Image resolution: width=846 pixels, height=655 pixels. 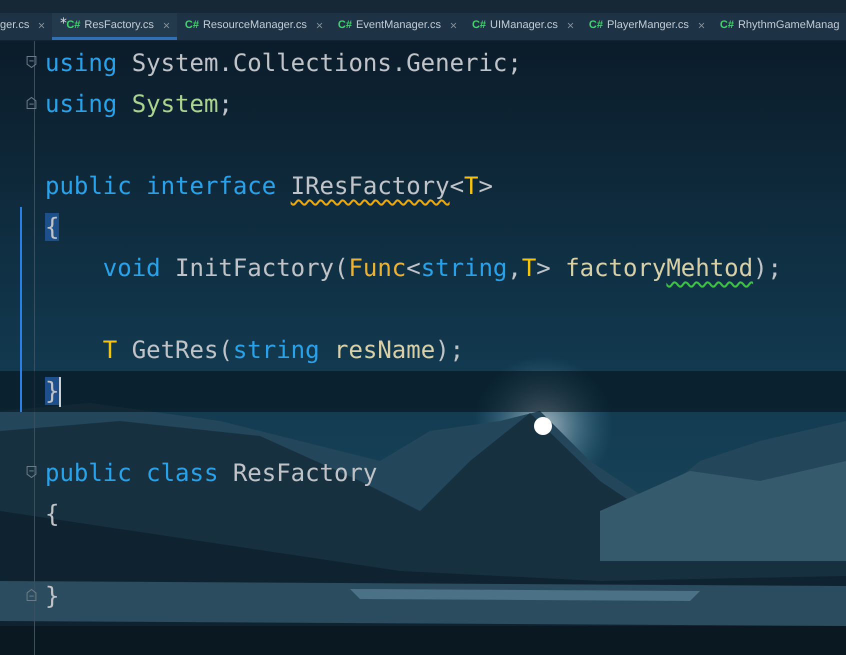 What do you see at coordinates (397, 26) in the screenshot?
I see `editor-tab: C# EventManager.cs` at bounding box center [397, 26].